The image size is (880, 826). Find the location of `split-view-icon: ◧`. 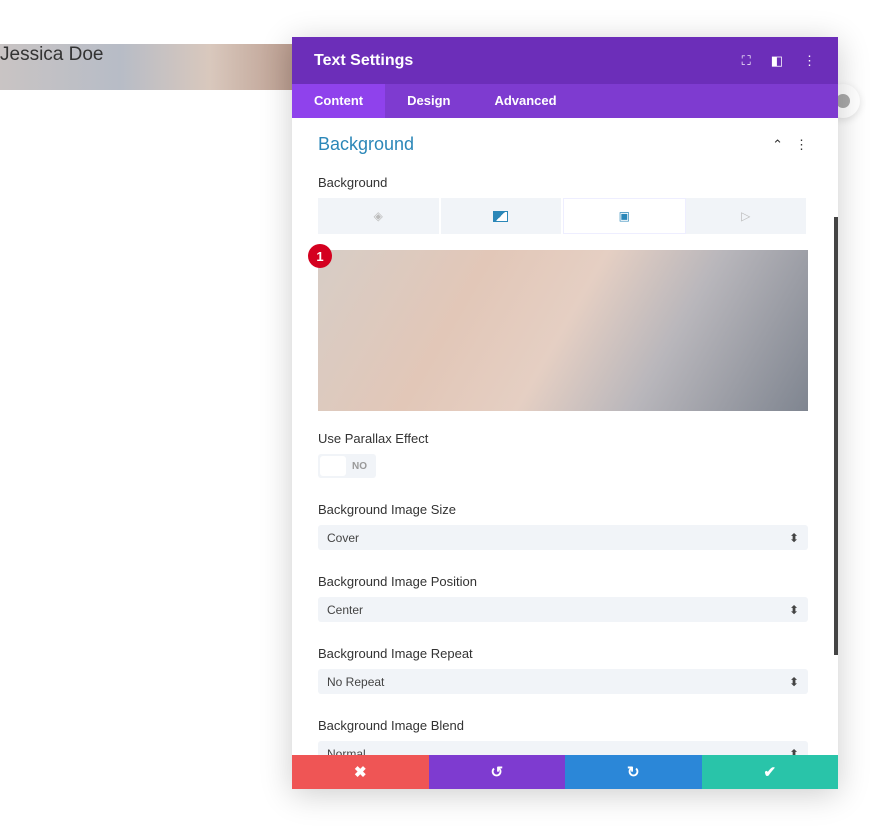

split-view-icon: ◧ is located at coordinates (777, 61).